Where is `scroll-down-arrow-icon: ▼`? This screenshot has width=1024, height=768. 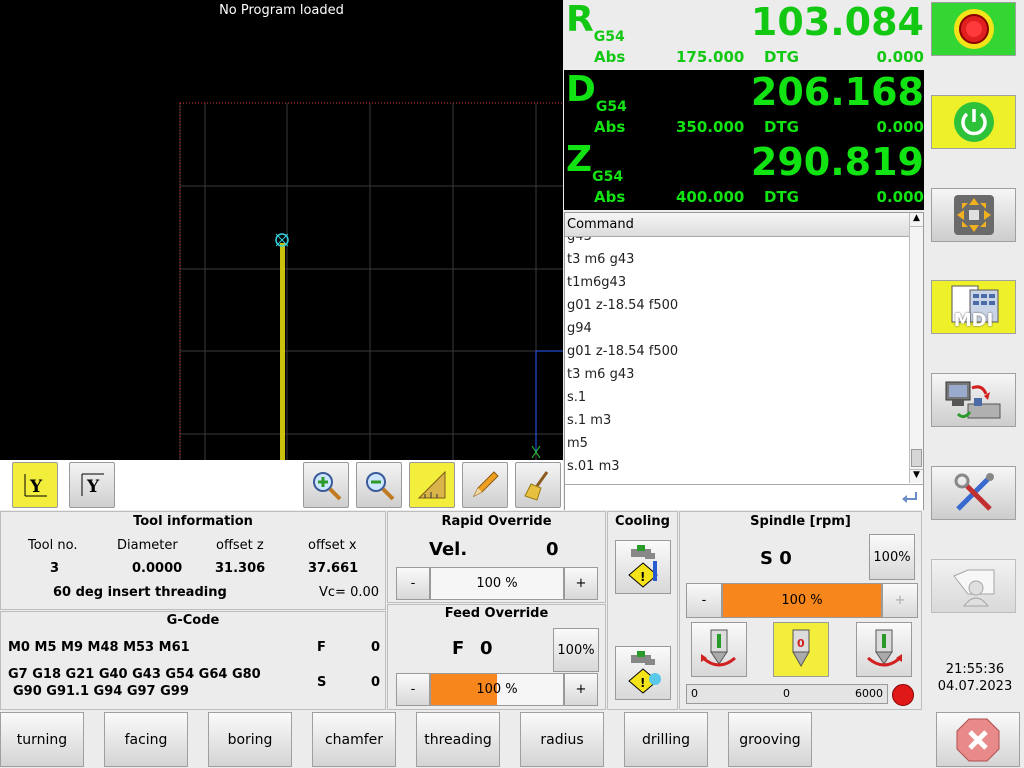
scroll-down-arrow-icon: ▼ is located at coordinates (916, 476).